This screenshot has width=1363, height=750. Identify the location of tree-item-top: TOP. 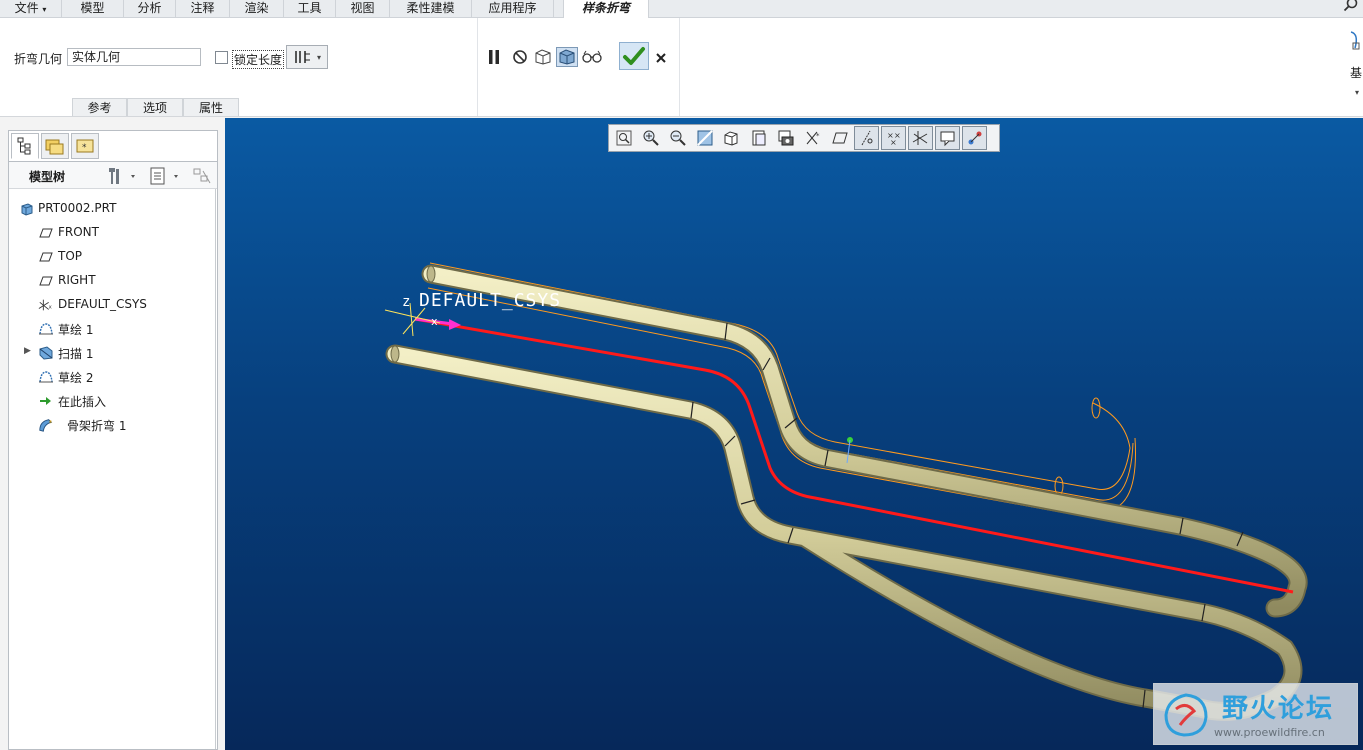
(113, 257).